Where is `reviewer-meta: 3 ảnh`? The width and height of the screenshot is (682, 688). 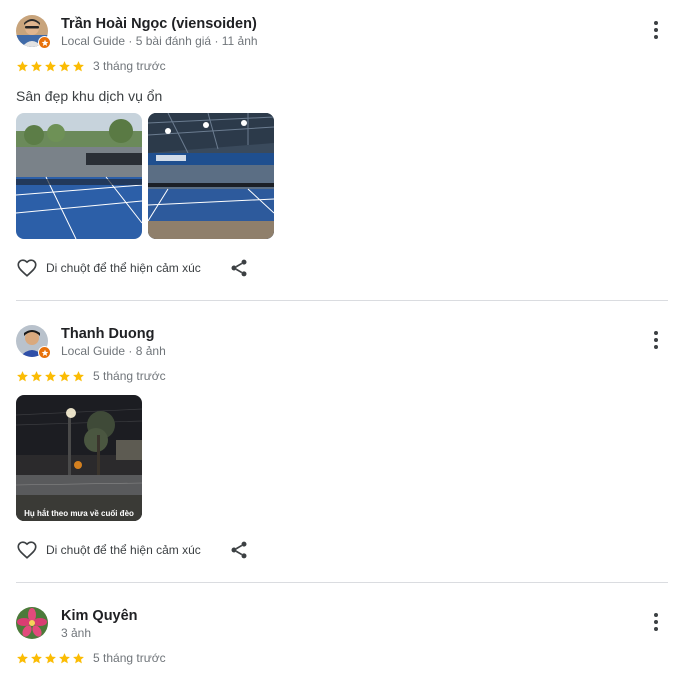
reviewer-meta: 3 ảnh is located at coordinates (76, 633).